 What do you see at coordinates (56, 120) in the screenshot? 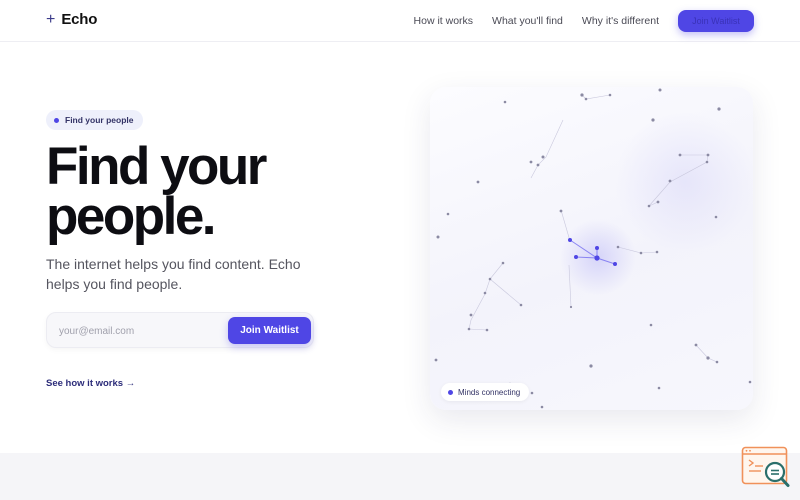
I see `badge-dot-icon` at bounding box center [56, 120].